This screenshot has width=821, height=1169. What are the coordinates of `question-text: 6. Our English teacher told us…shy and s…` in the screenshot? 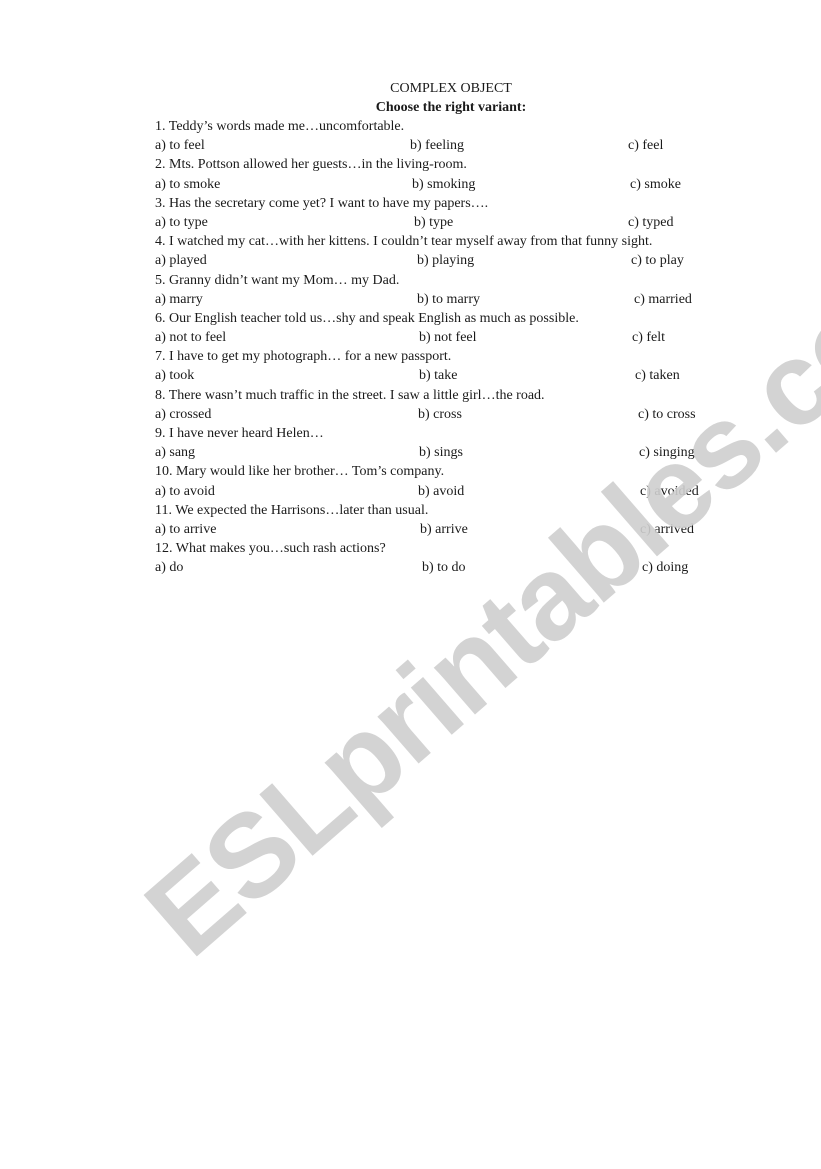 It's located at (367, 318).